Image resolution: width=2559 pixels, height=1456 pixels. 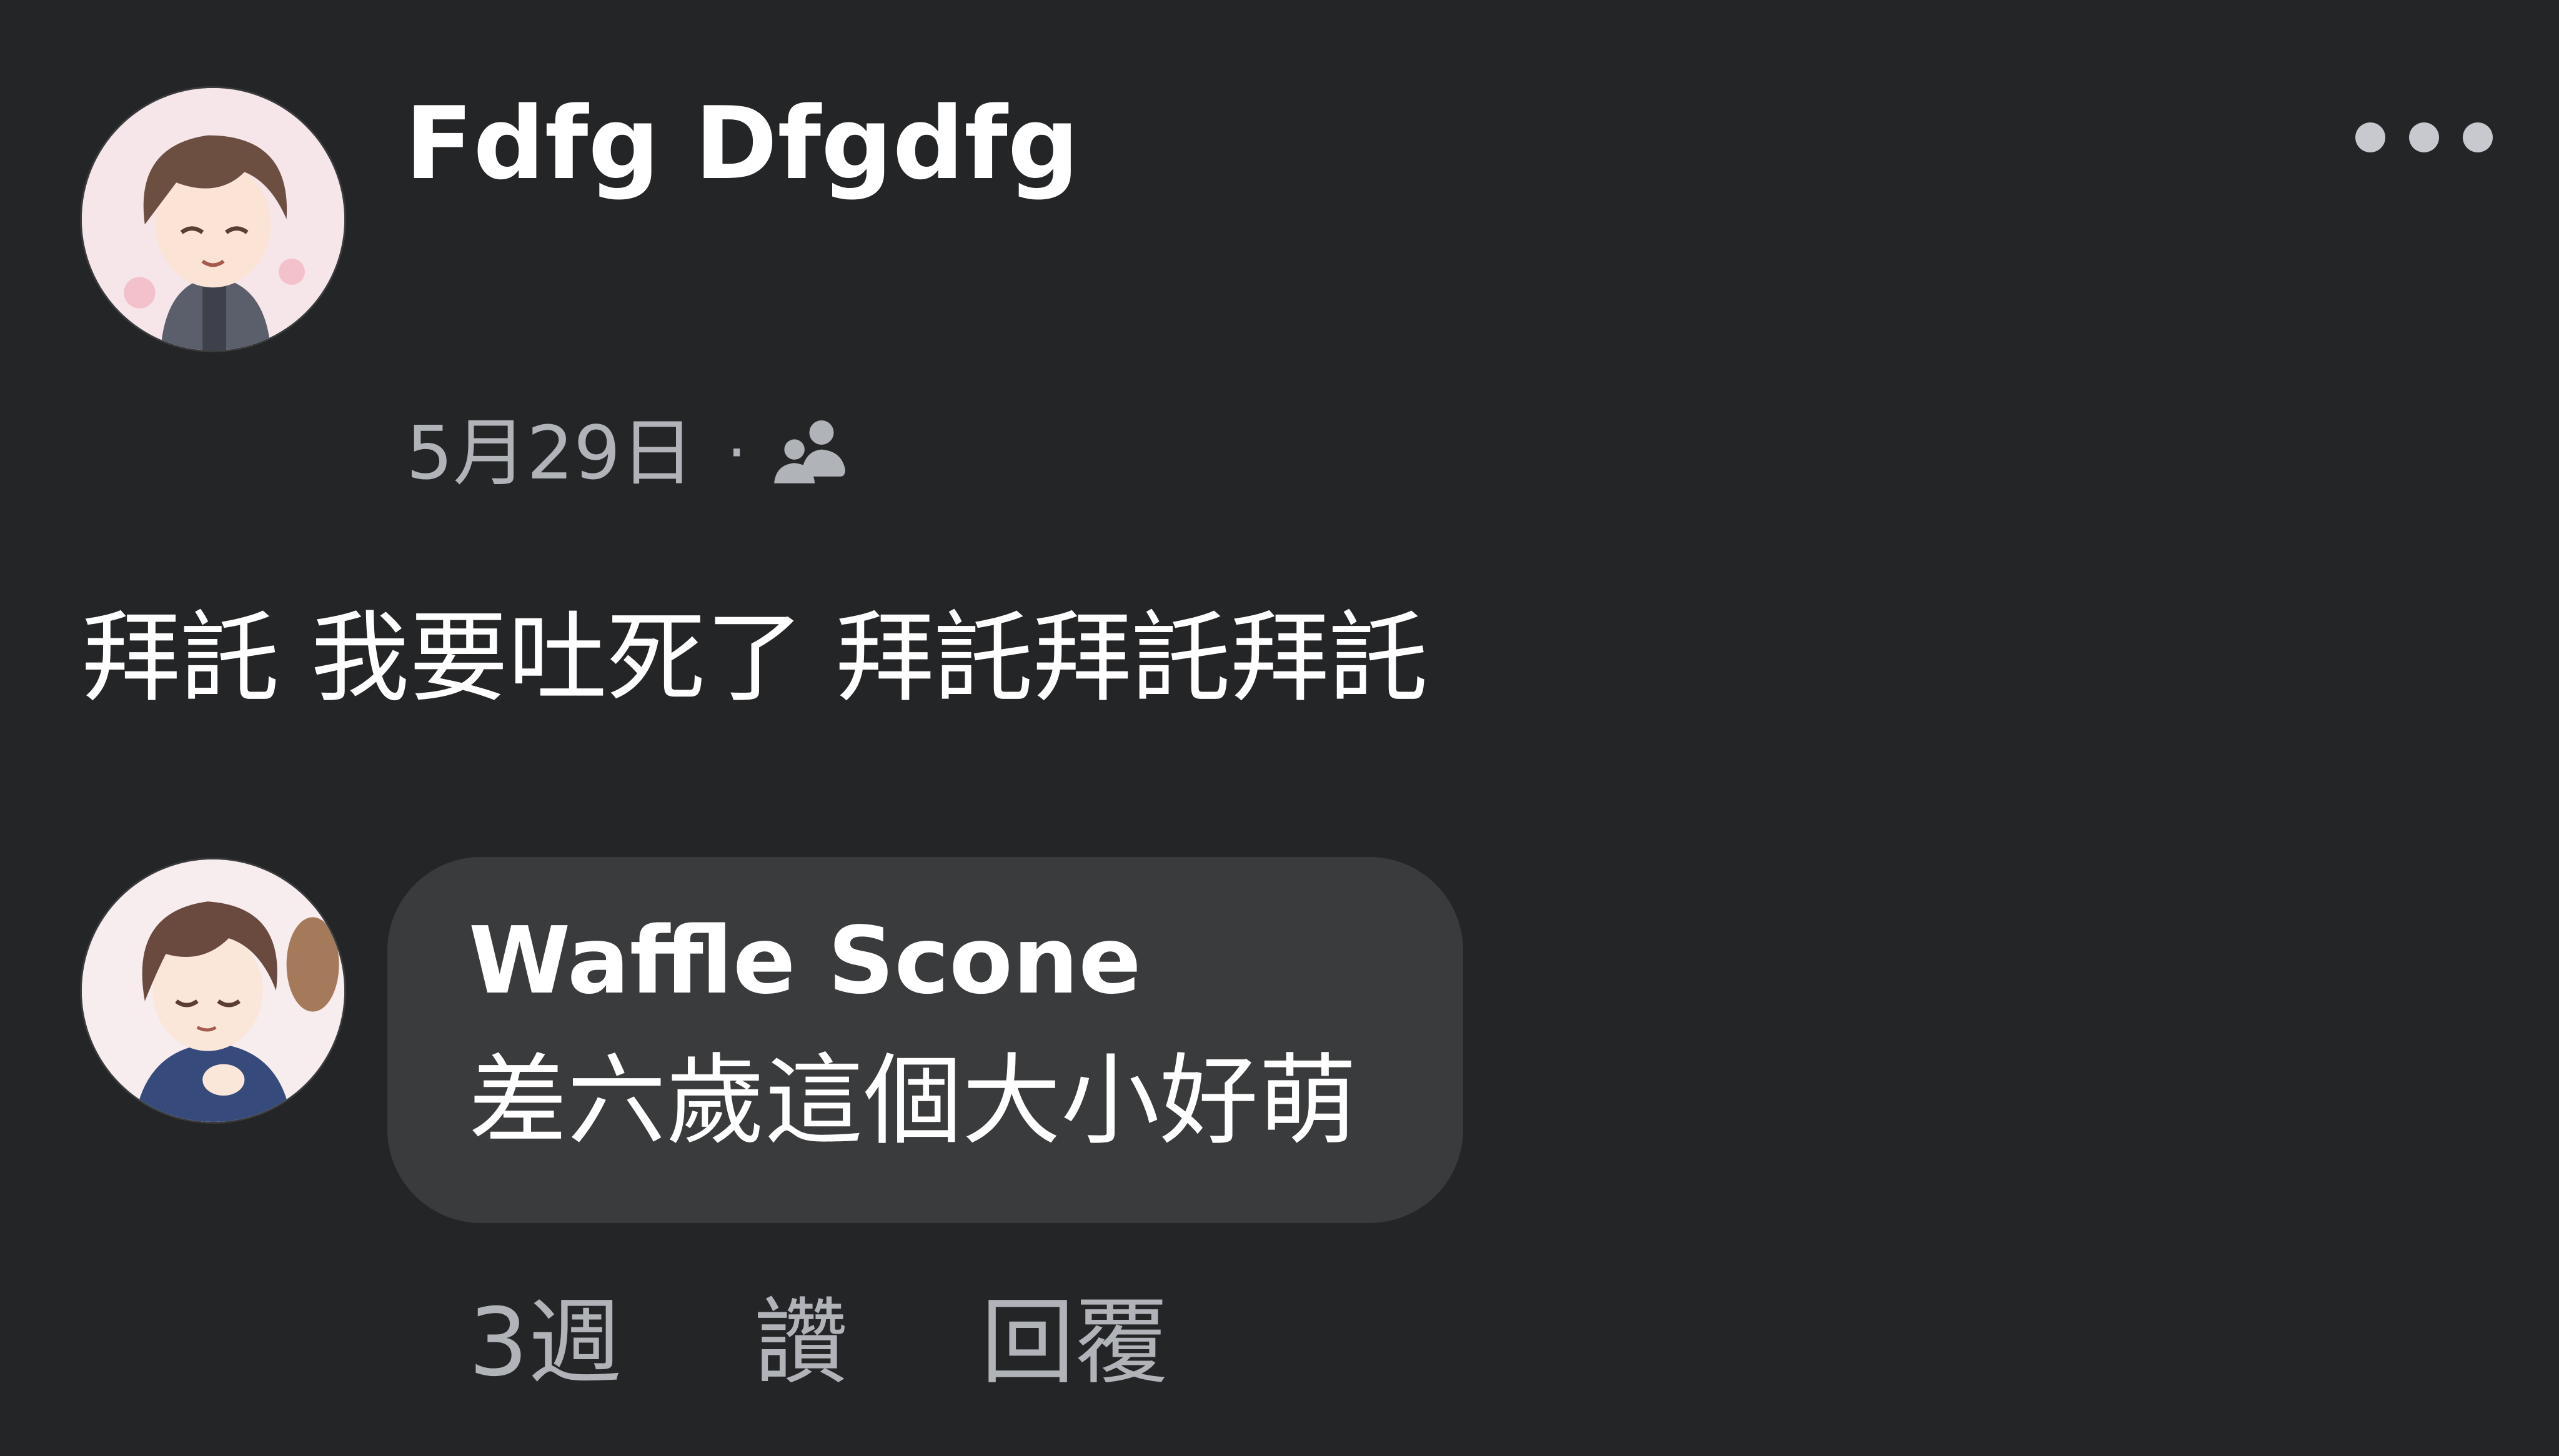 What do you see at coordinates (868, 1343) in the screenshot?
I see `like-button: 讚` at bounding box center [868, 1343].